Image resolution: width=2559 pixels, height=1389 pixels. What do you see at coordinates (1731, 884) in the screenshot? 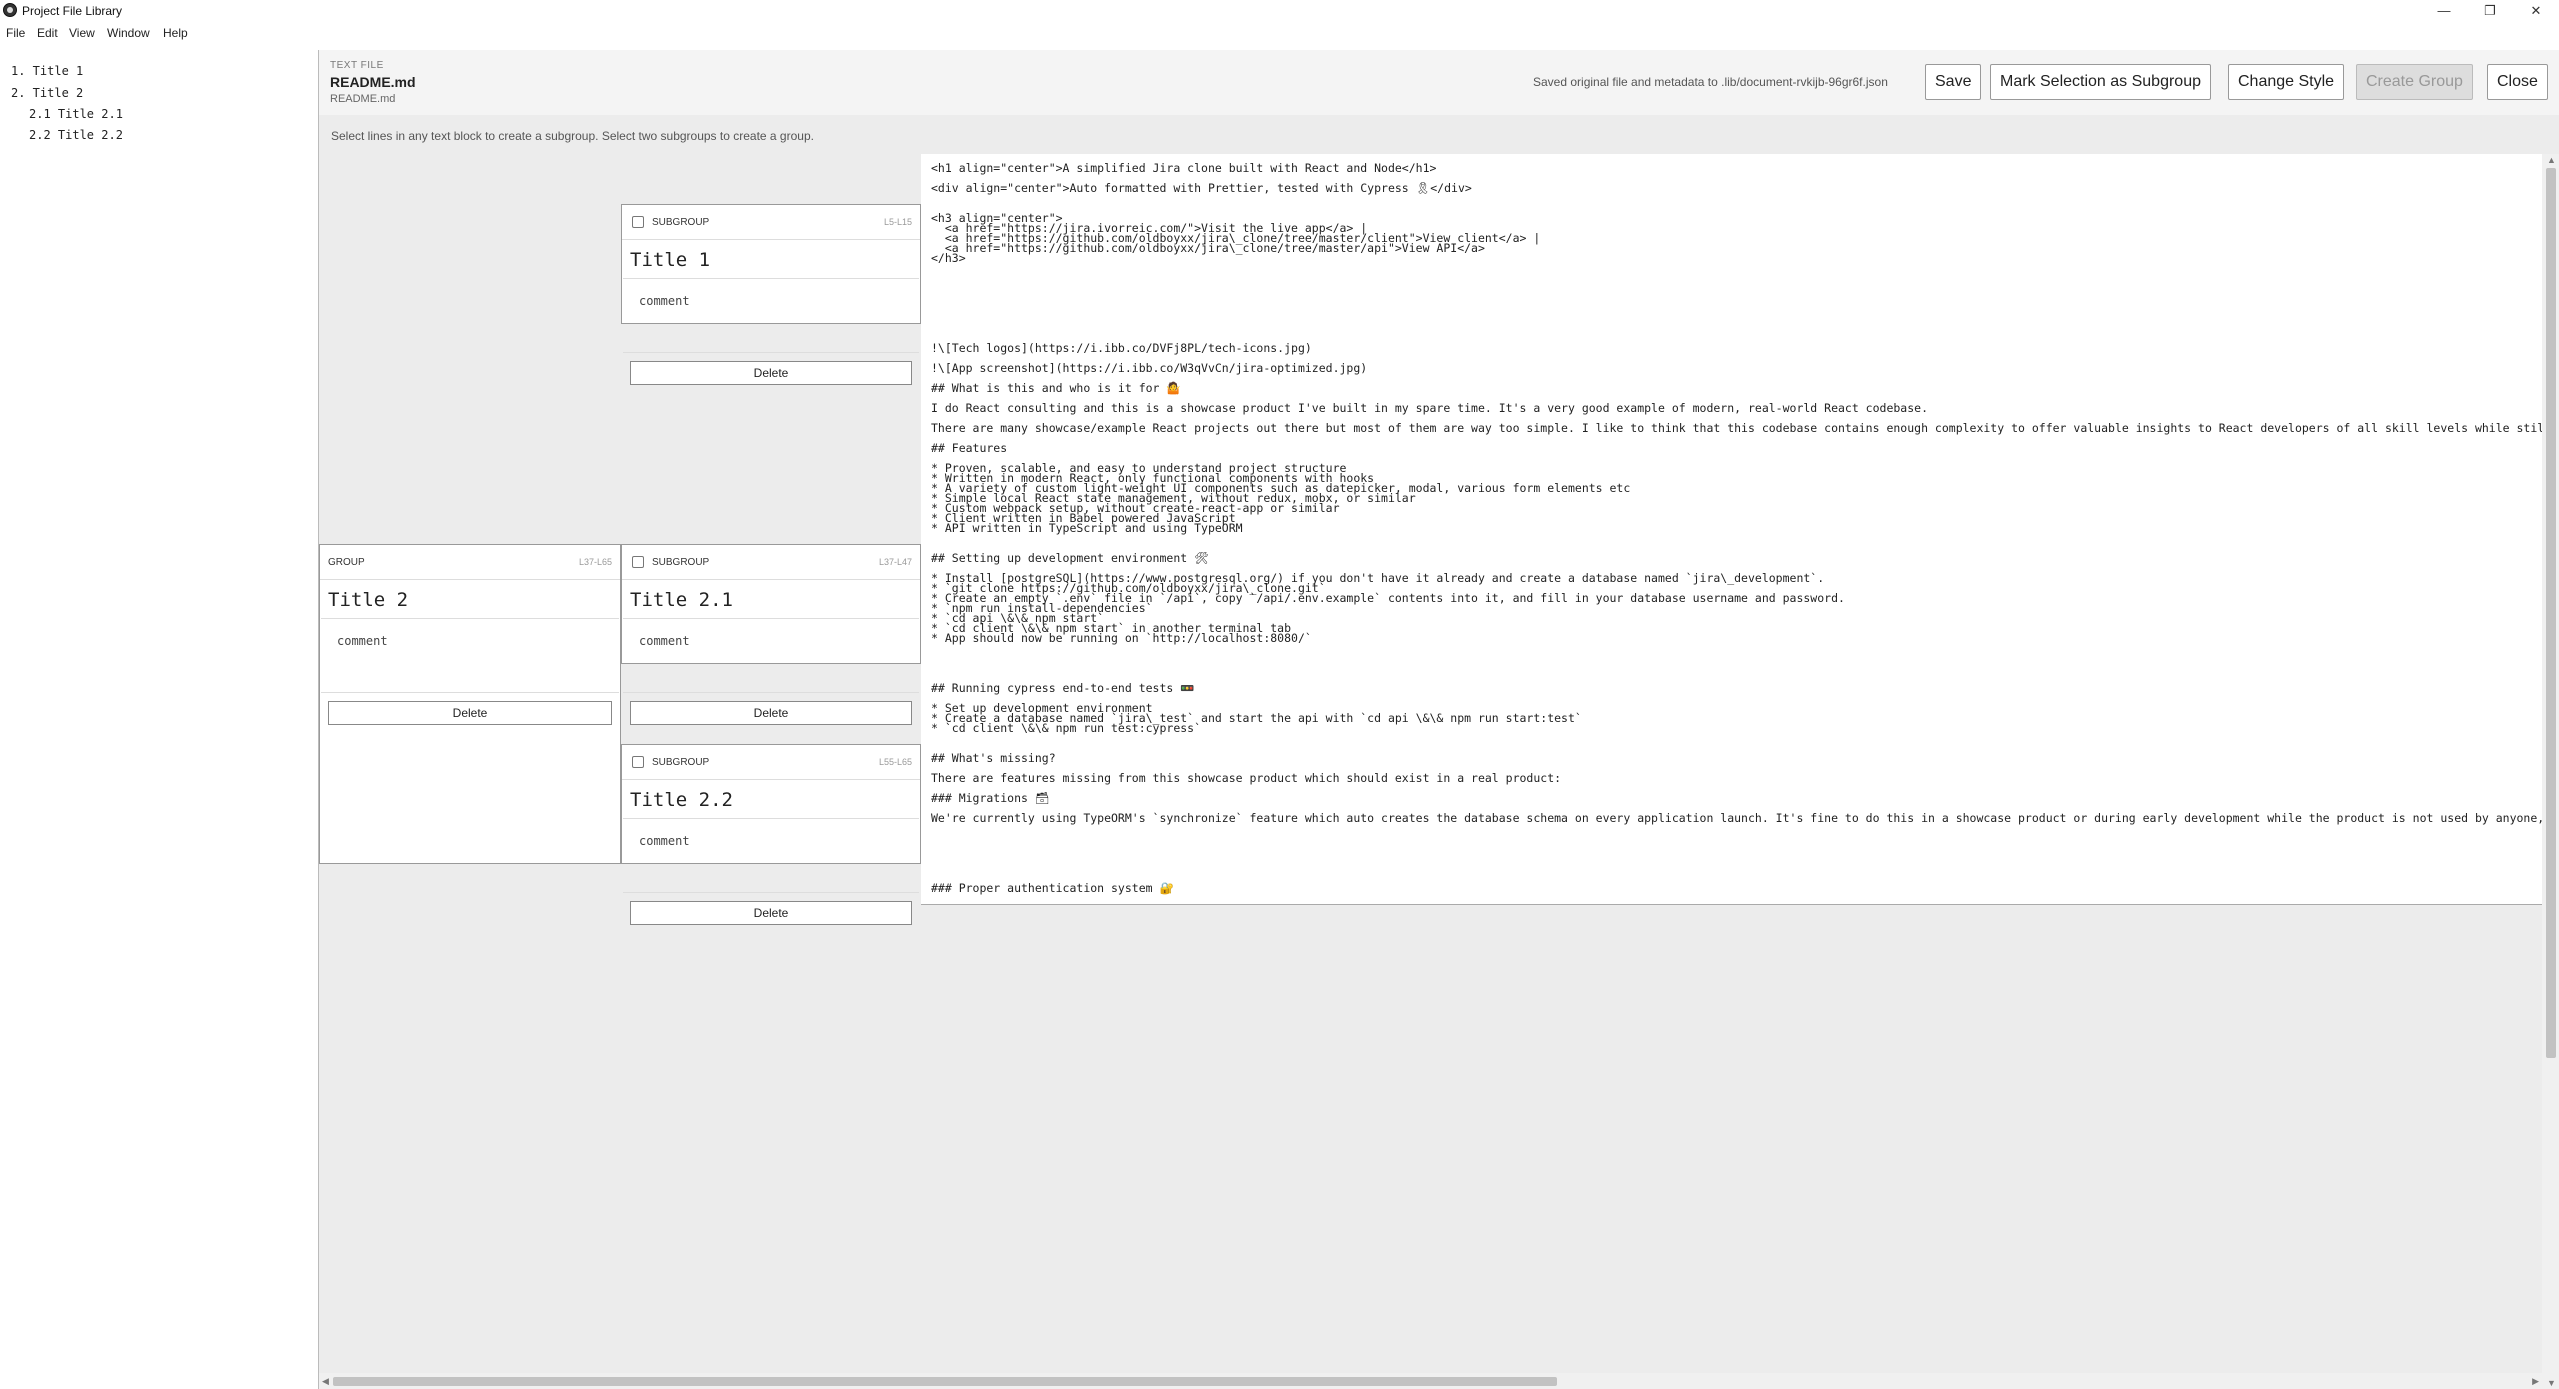
I see `text-block: ### Proper authentication system 🔐` at bounding box center [1731, 884].